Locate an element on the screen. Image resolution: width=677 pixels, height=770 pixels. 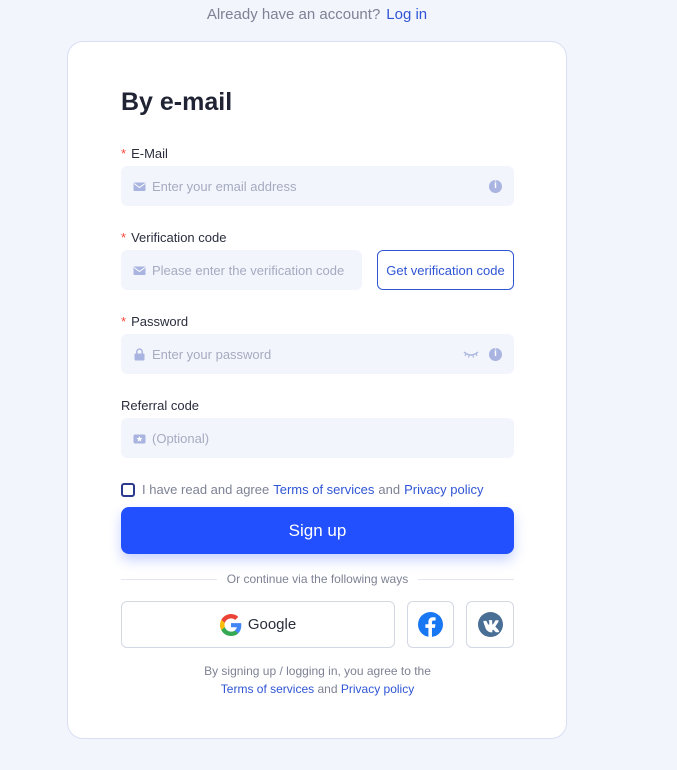
terms-link: Terms of services is located at coordinates (323, 489).